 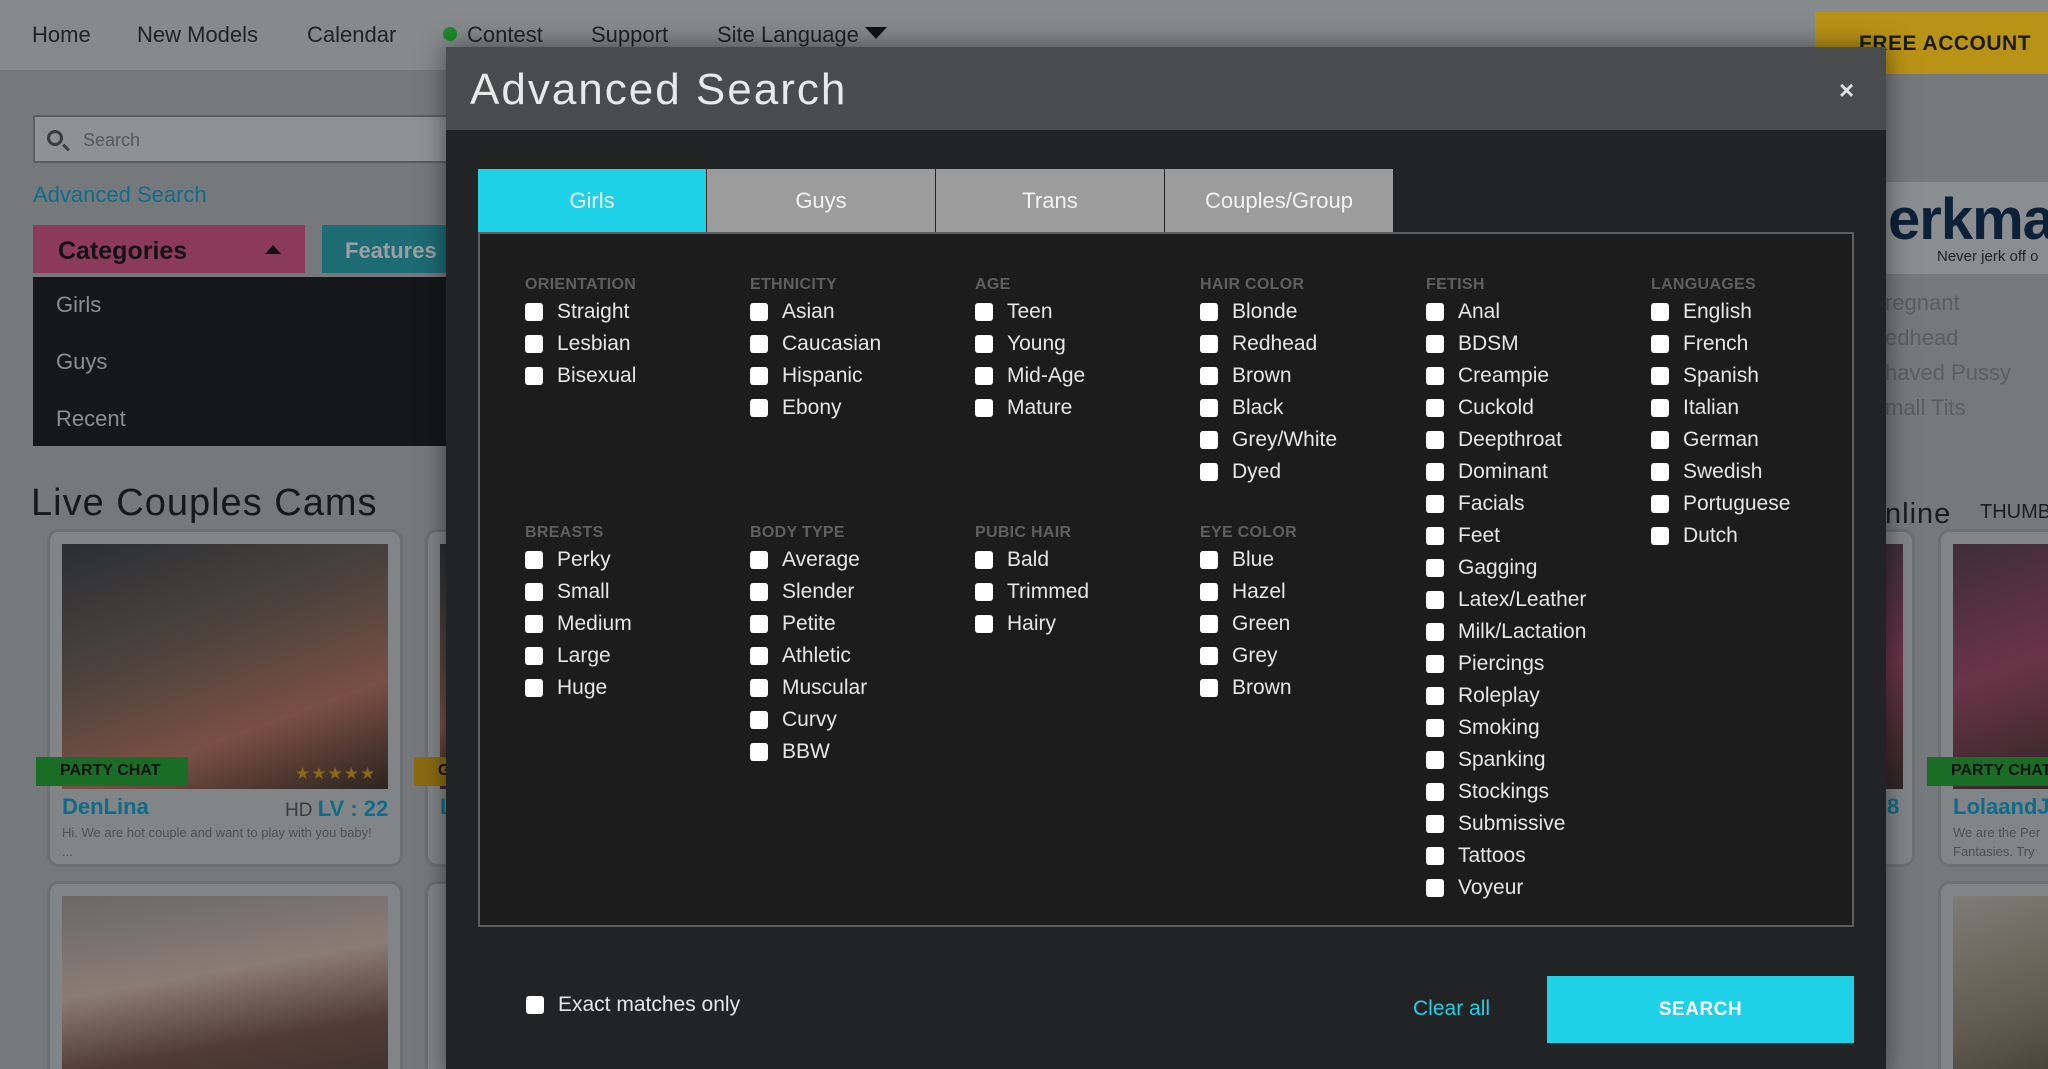 I want to click on exact-matches-option: Exact matches only, so click(x=633, y=1005).